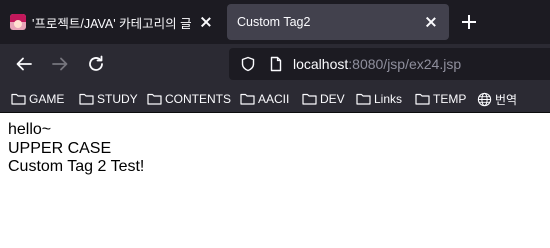 The image size is (550, 248). Describe the element at coordinates (18, 22) in the screenshot. I see `anime-avatar-icon` at that location.